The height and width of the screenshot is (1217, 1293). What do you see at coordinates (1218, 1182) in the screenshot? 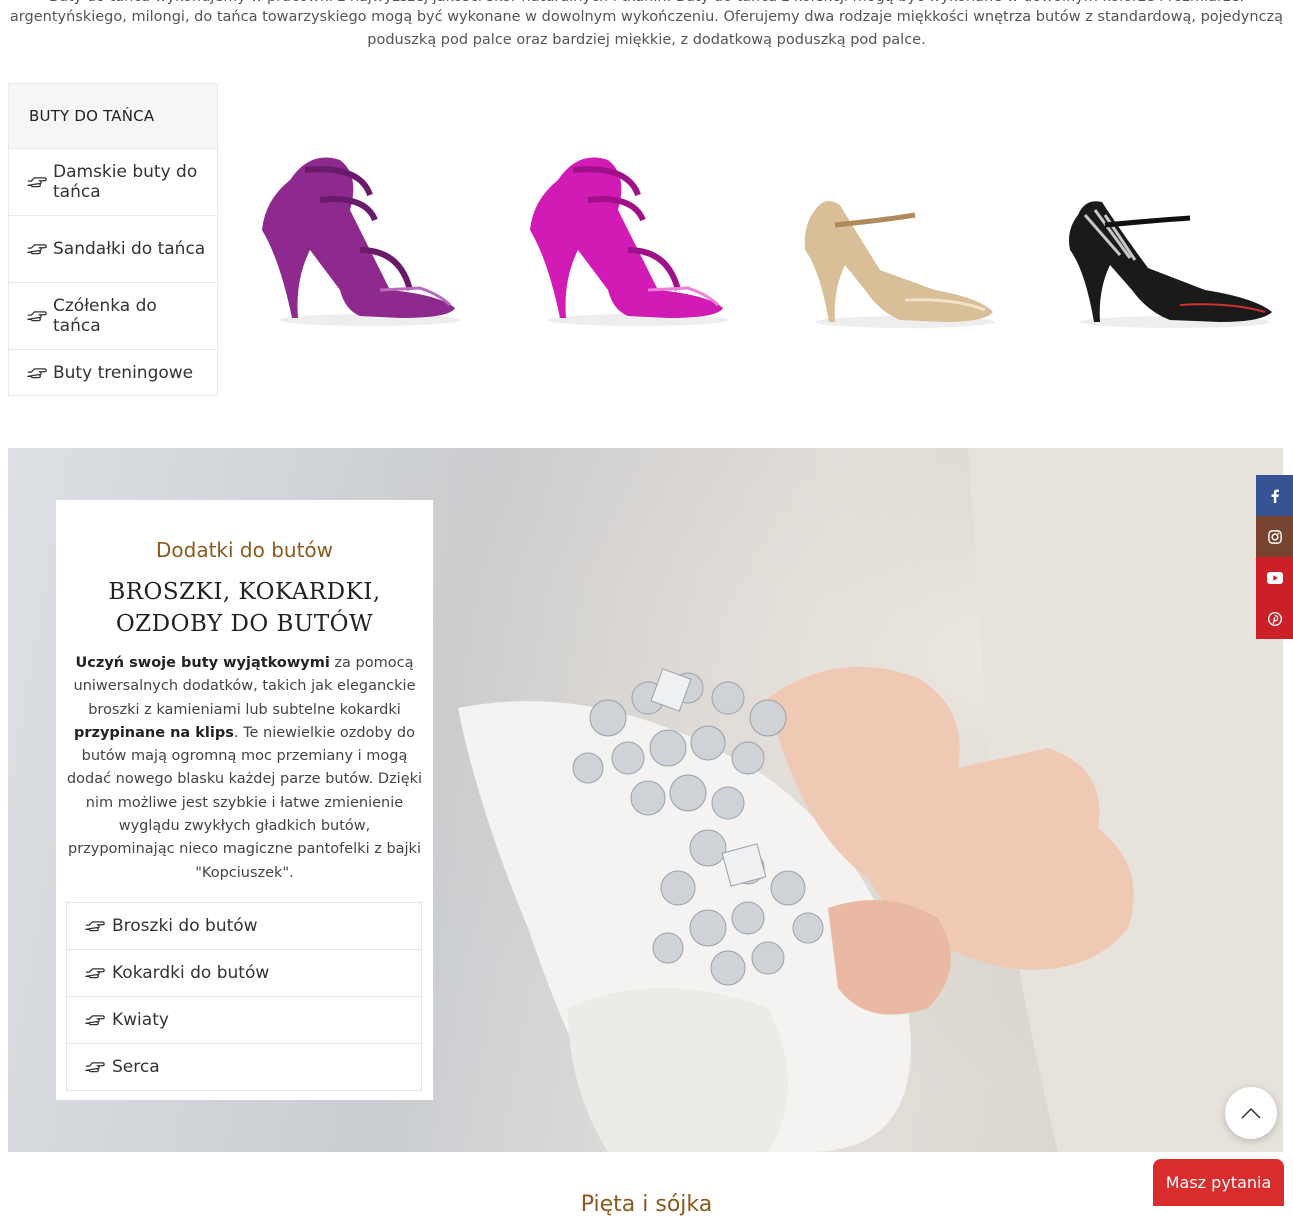
I see `chat-button: Masz pytania` at bounding box center [1218, 1182].